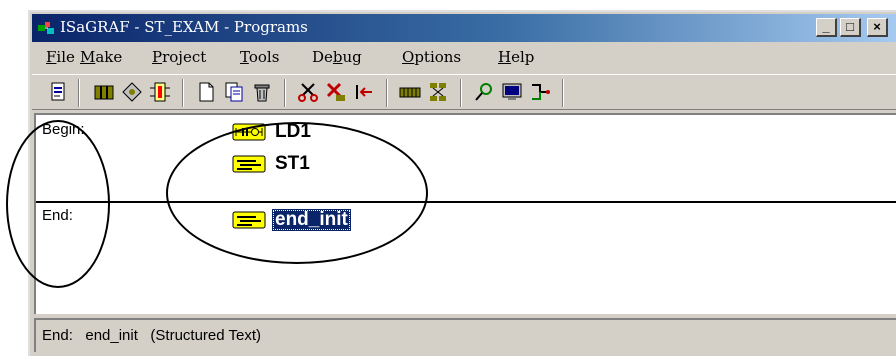 Image resolution: width=896 pixels, height=356 pixels. Describe the element at coordinates (438, 92) in the screenshot. I see `network-icon` at that location.